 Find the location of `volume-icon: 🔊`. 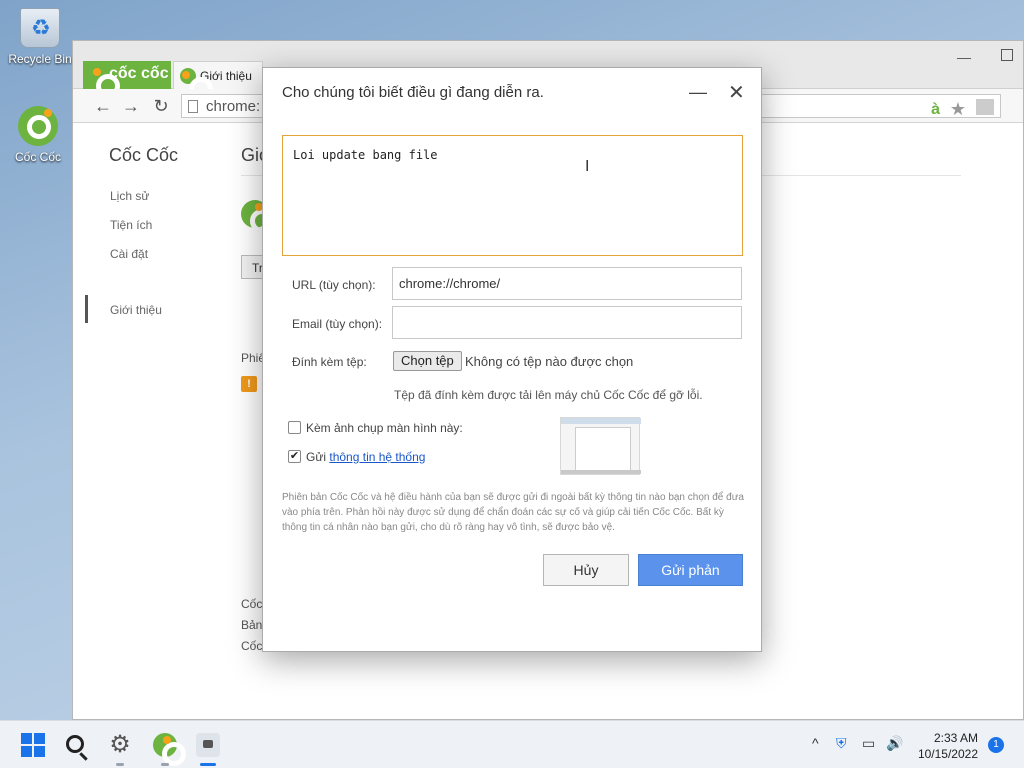

volume-icon: 🔊 is located at coordinates (894, 743).